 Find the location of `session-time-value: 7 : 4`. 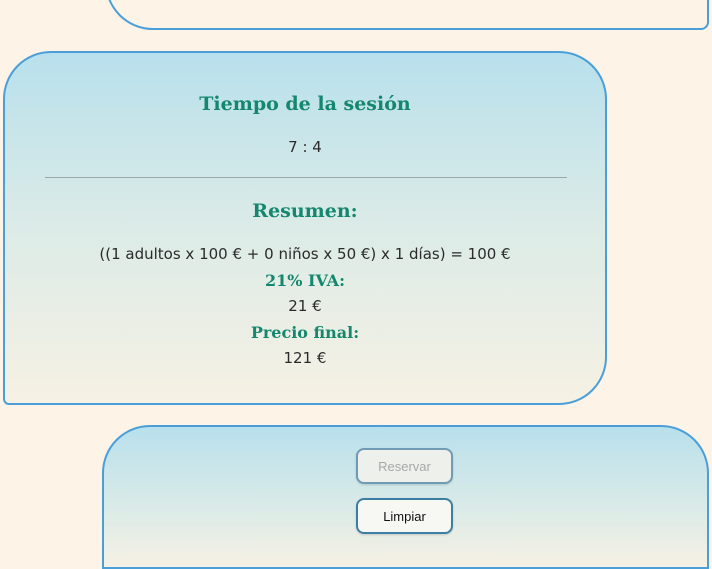

session-time-value: 7 : 4 is located at coordinates (305, 147).